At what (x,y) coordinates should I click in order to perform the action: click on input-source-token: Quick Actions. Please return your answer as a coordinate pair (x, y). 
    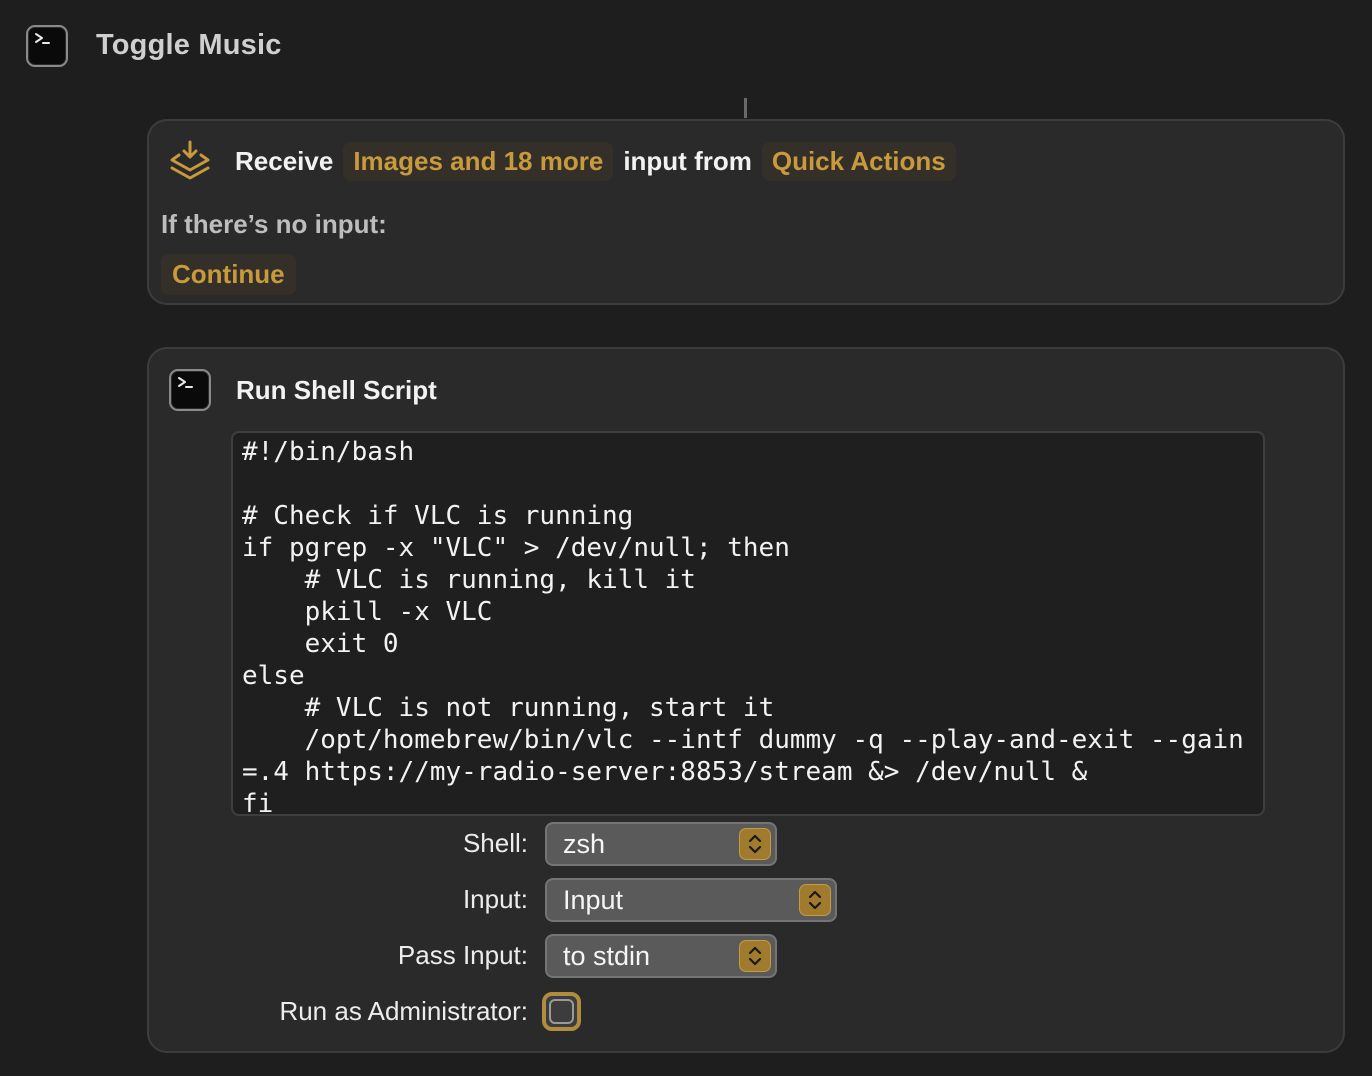
    Looking at the image, I should click on (858, 161).